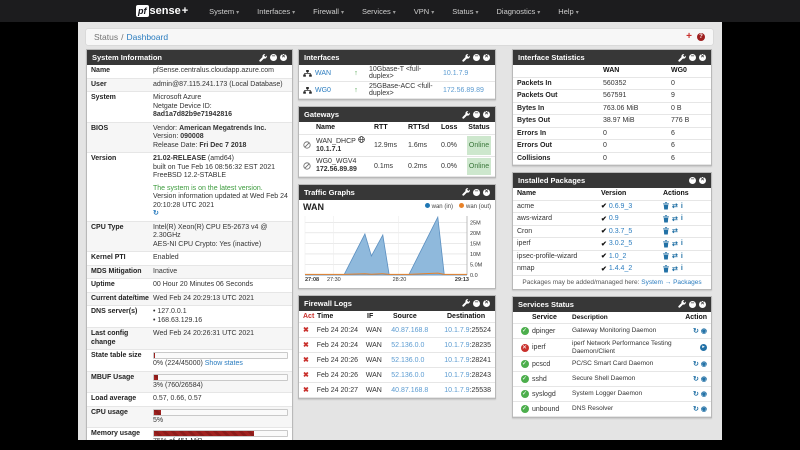 The width and height of the screenshot is (800, 450). I want to click on nav-item-system: System ▾, so click(224, 11).